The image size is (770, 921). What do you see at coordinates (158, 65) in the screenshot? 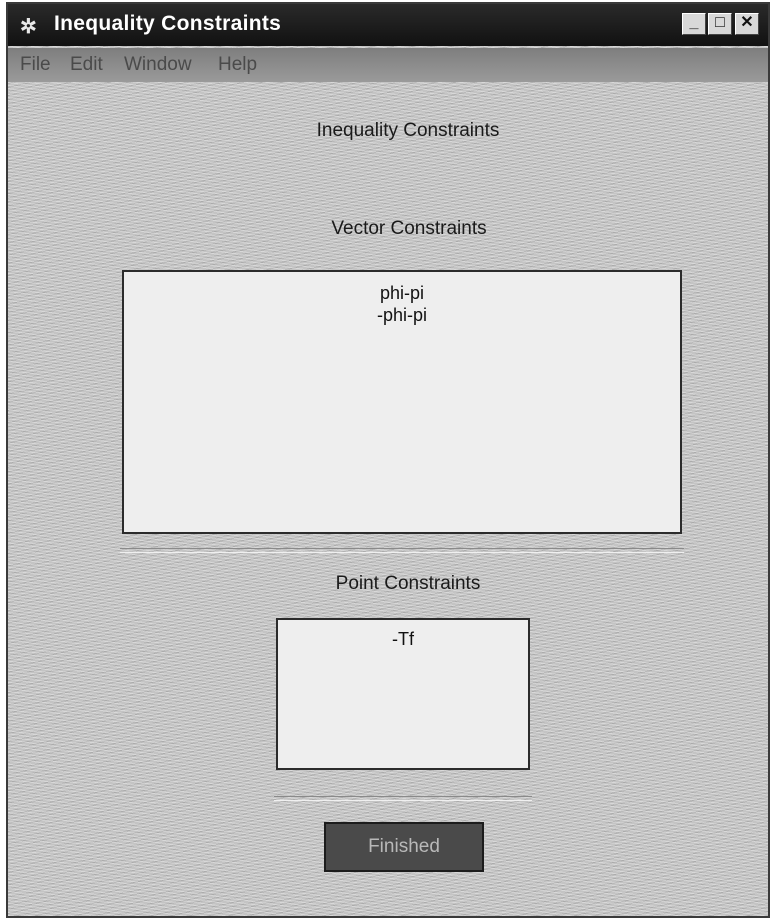
I see `menu-window: Window` at bounding box center [158, 65].